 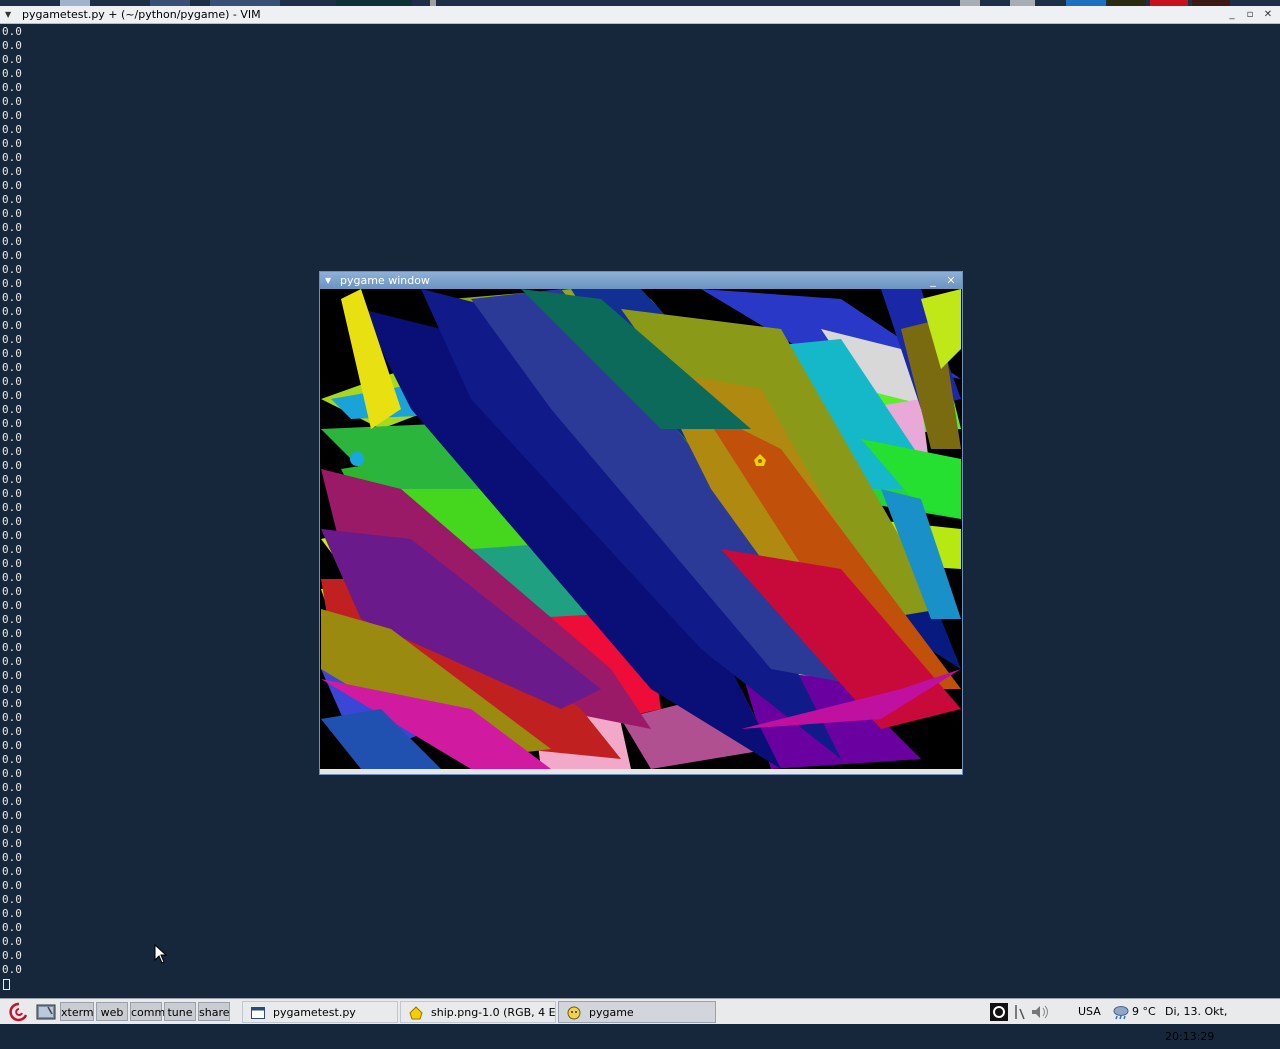 What do you see at coordinates (21, 1011) in the screenshot?
I see `debian-menu-icon` at bounding box center [21, 1011].